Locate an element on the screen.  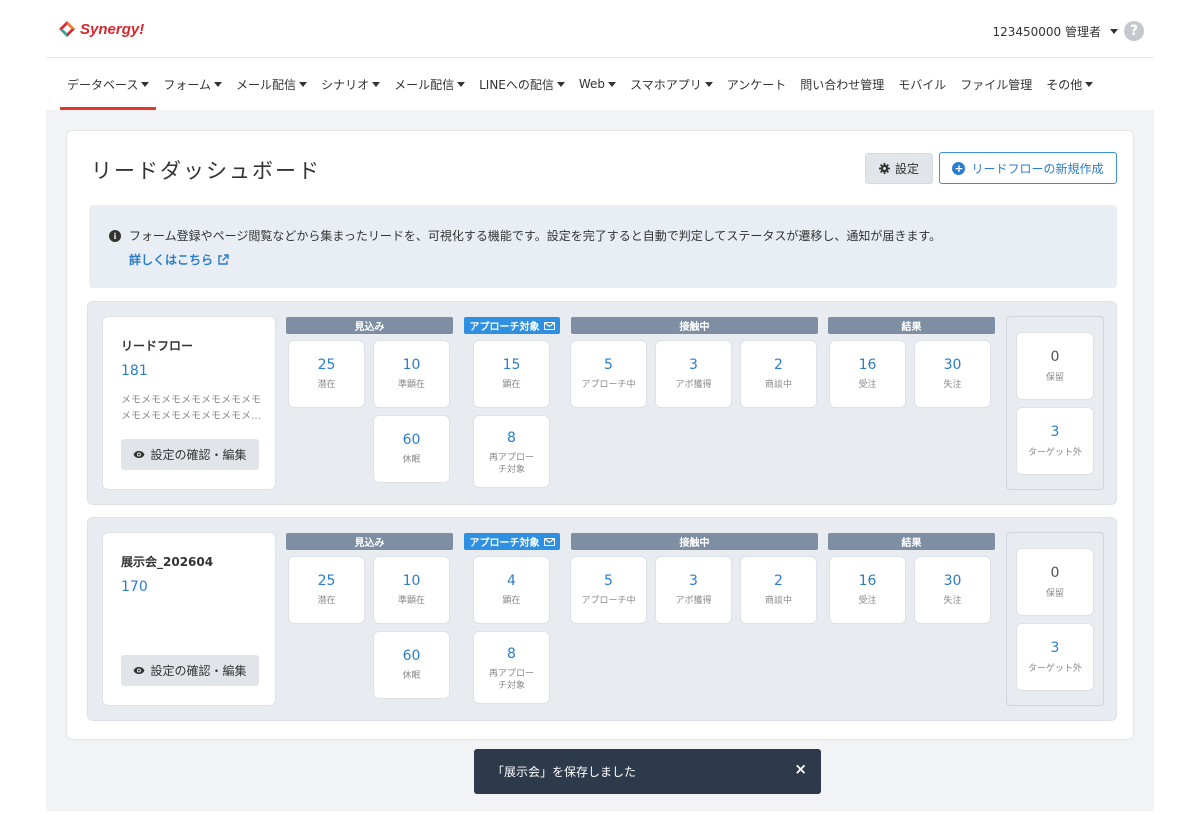
status-label: 失注 is located at coordinates (952, 601).